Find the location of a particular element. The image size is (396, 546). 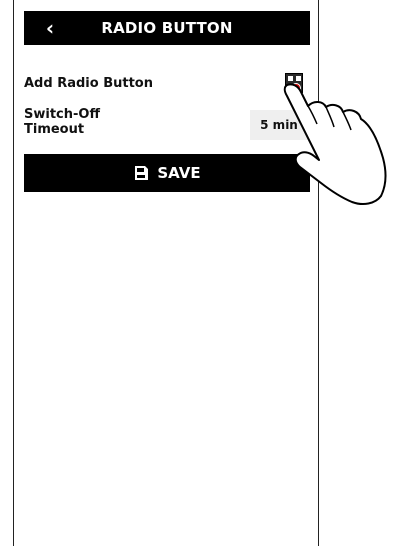

add-radio-button is located at coordinates (294, 83).